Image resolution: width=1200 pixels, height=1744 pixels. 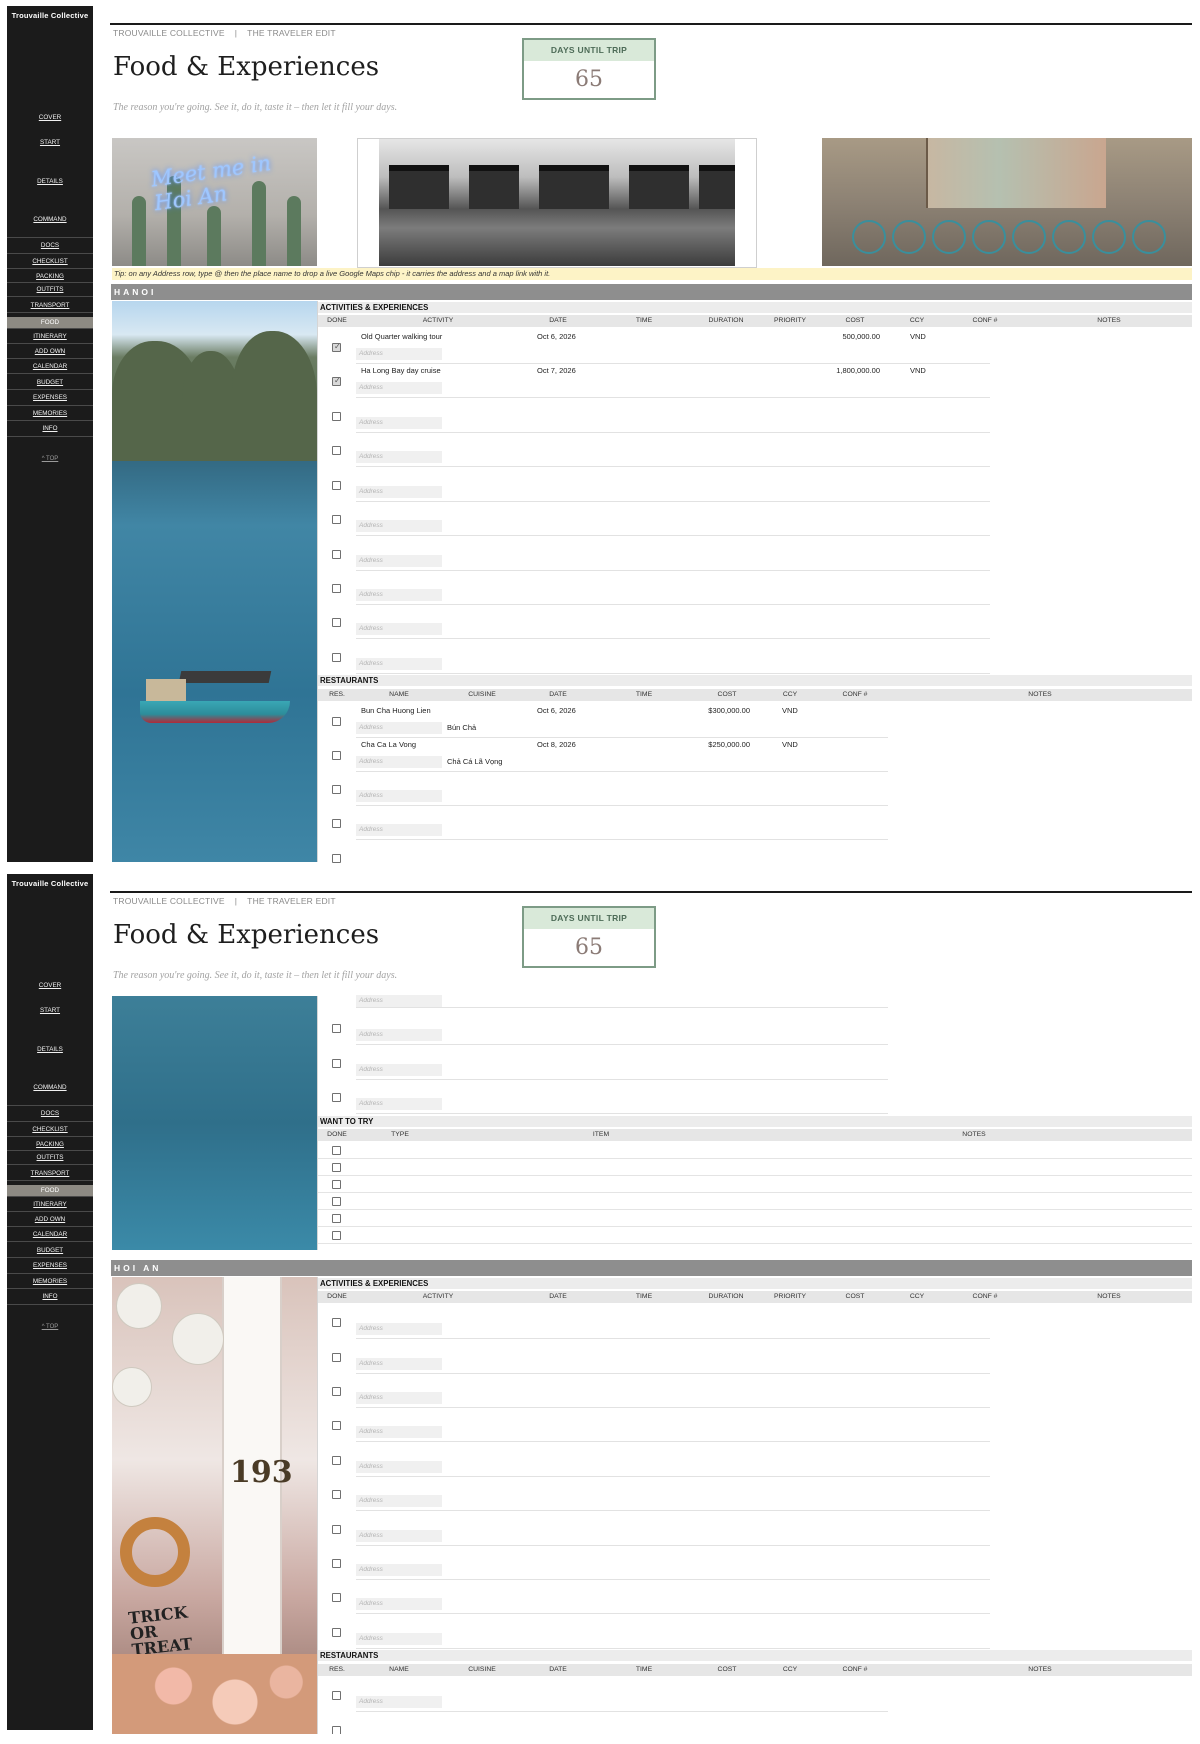 What do you see at coordinates (401, 336) in the screenshot?
I see `activity-name: Old Quarter walking tour` at bounding box center [401, 336].